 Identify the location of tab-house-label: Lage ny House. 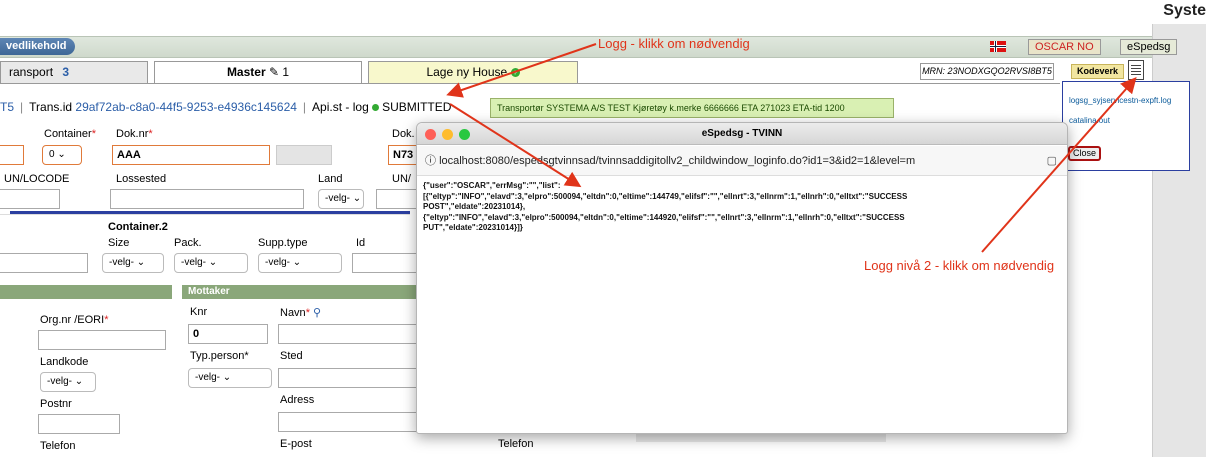
(467, 72).